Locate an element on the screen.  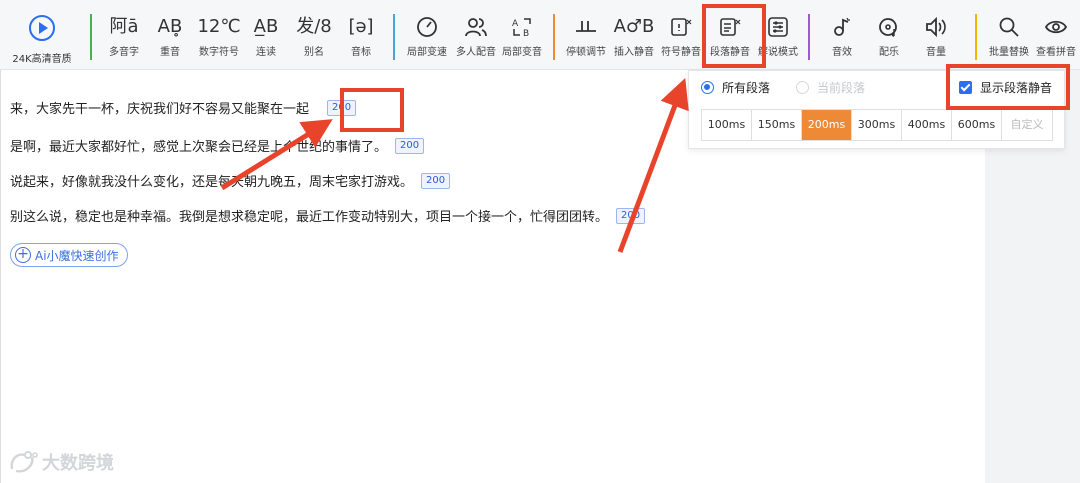
arrow-to-toolbar is located at coordinates (653, 165).